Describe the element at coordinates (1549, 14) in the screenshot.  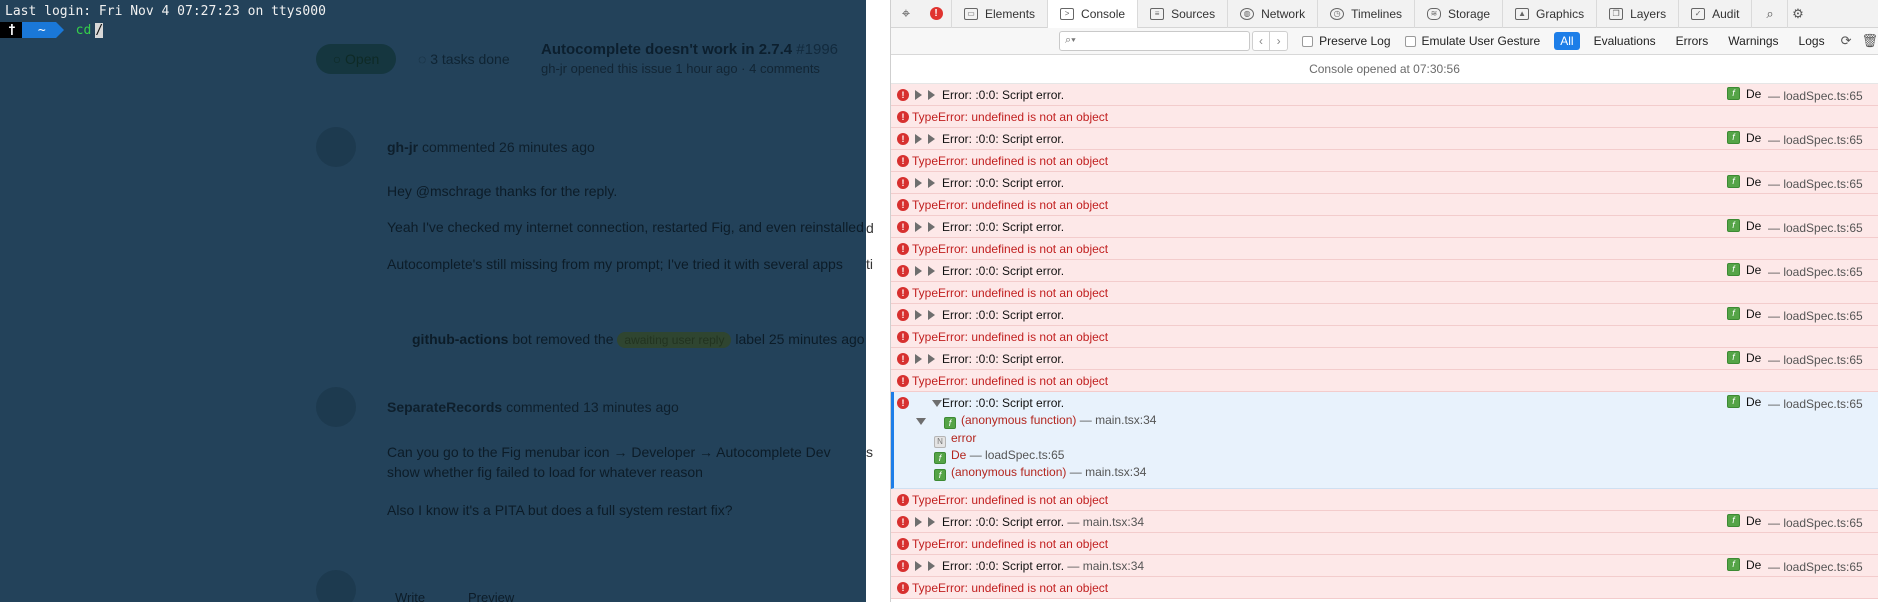
I see `tab-graphics: ▲ Graphics` at that location.